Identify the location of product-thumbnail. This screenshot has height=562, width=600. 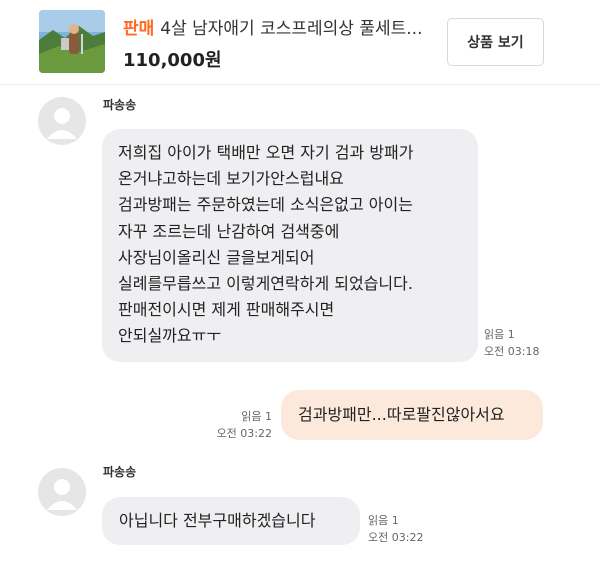
(72, 41).